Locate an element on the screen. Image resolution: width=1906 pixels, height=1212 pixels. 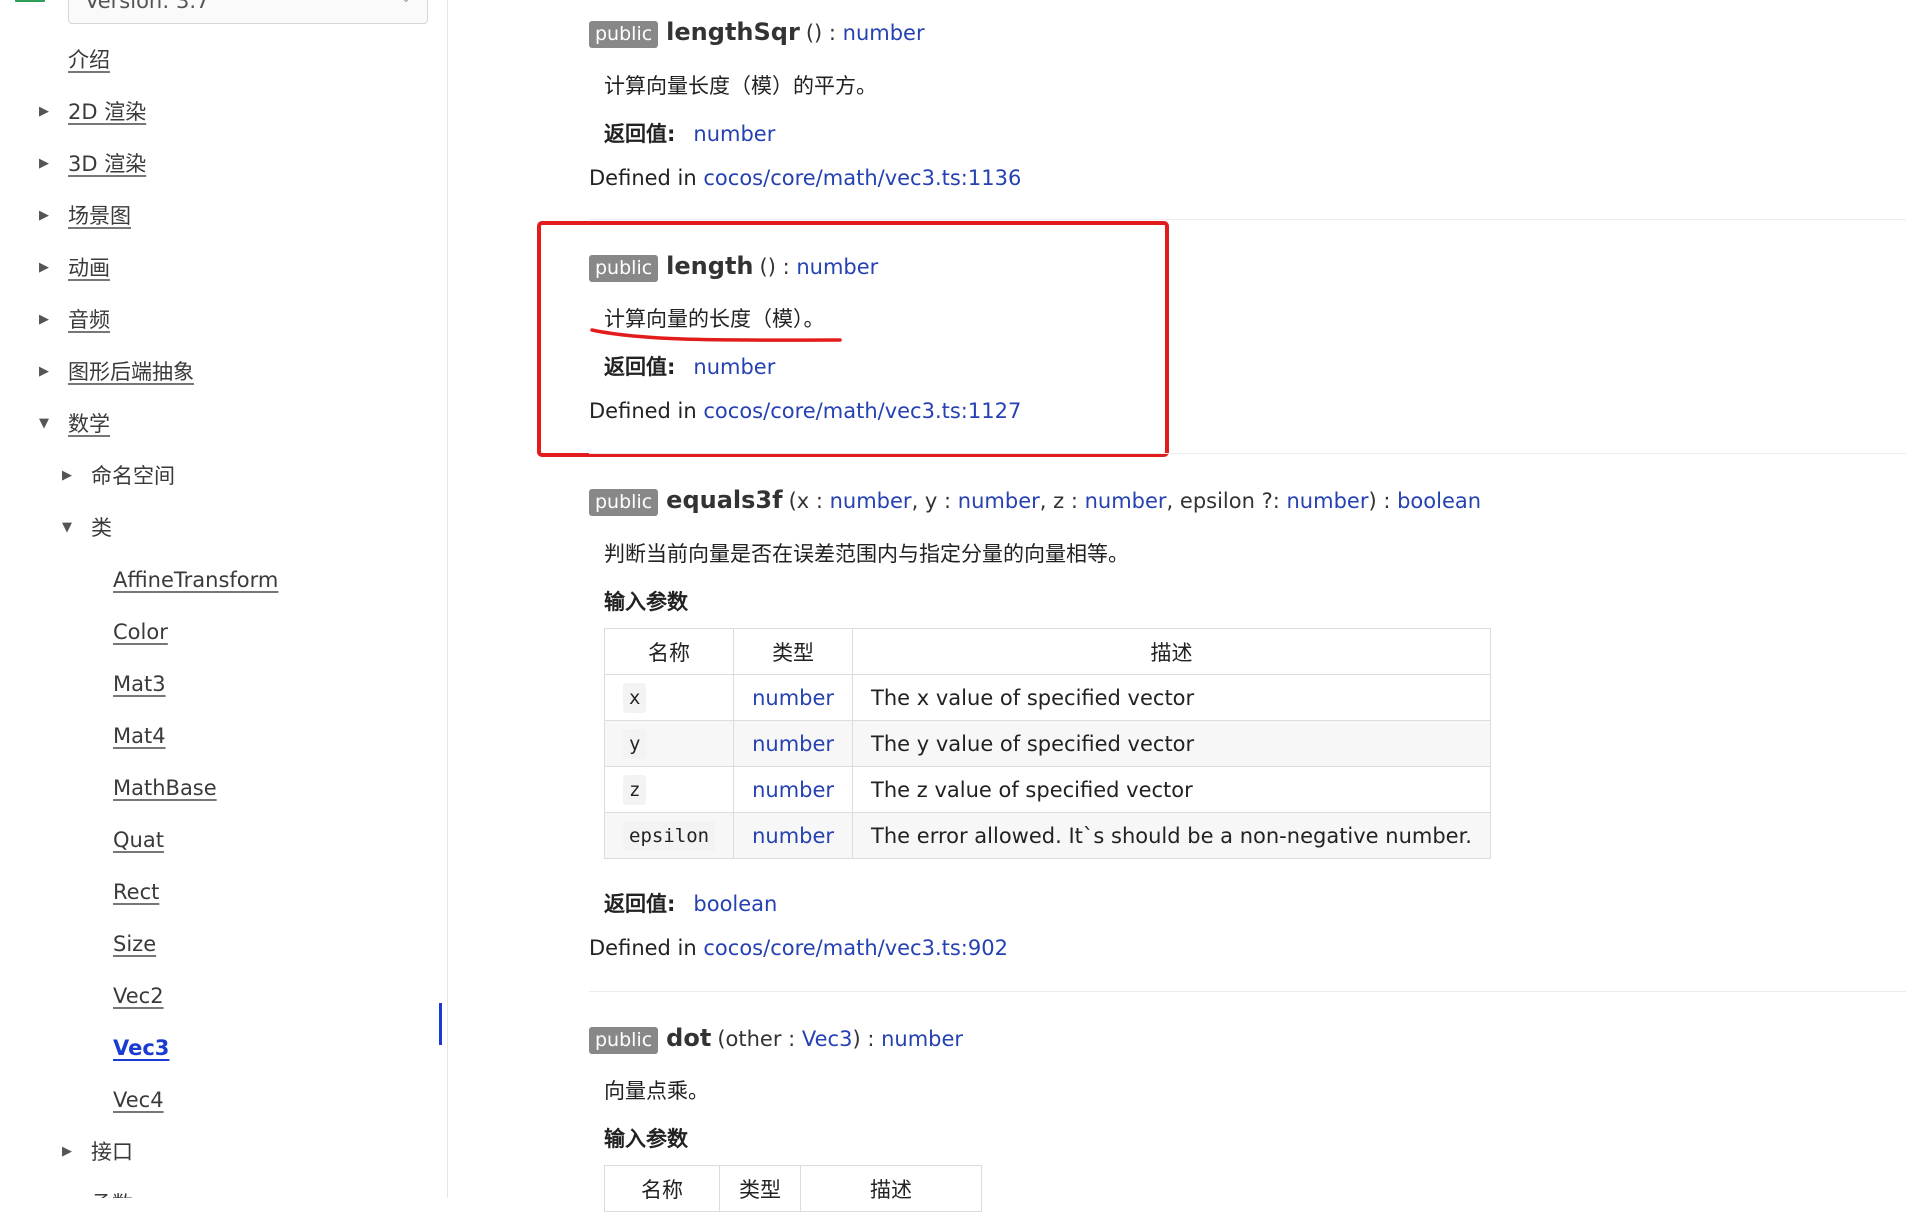
nav-item-vec3: Vec3 is located at coordinates (141, 1048).